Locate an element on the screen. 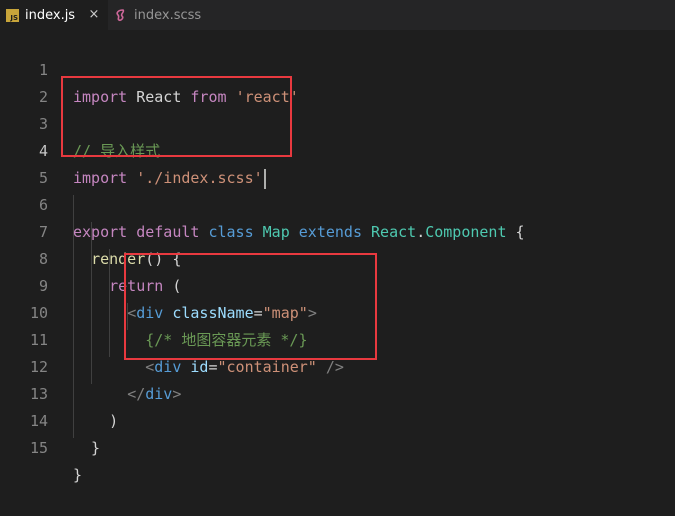 The width and height of the screenshot is (675, 516). code-line: 15 } is located at coordinates (337, 446).